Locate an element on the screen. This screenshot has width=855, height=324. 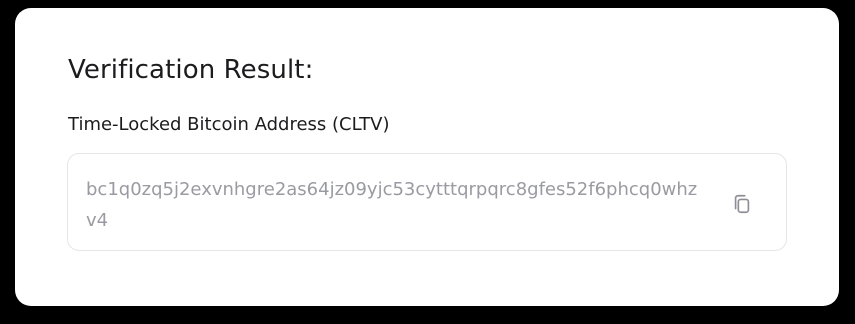
copy-icon is located at coordinates (742, 204).